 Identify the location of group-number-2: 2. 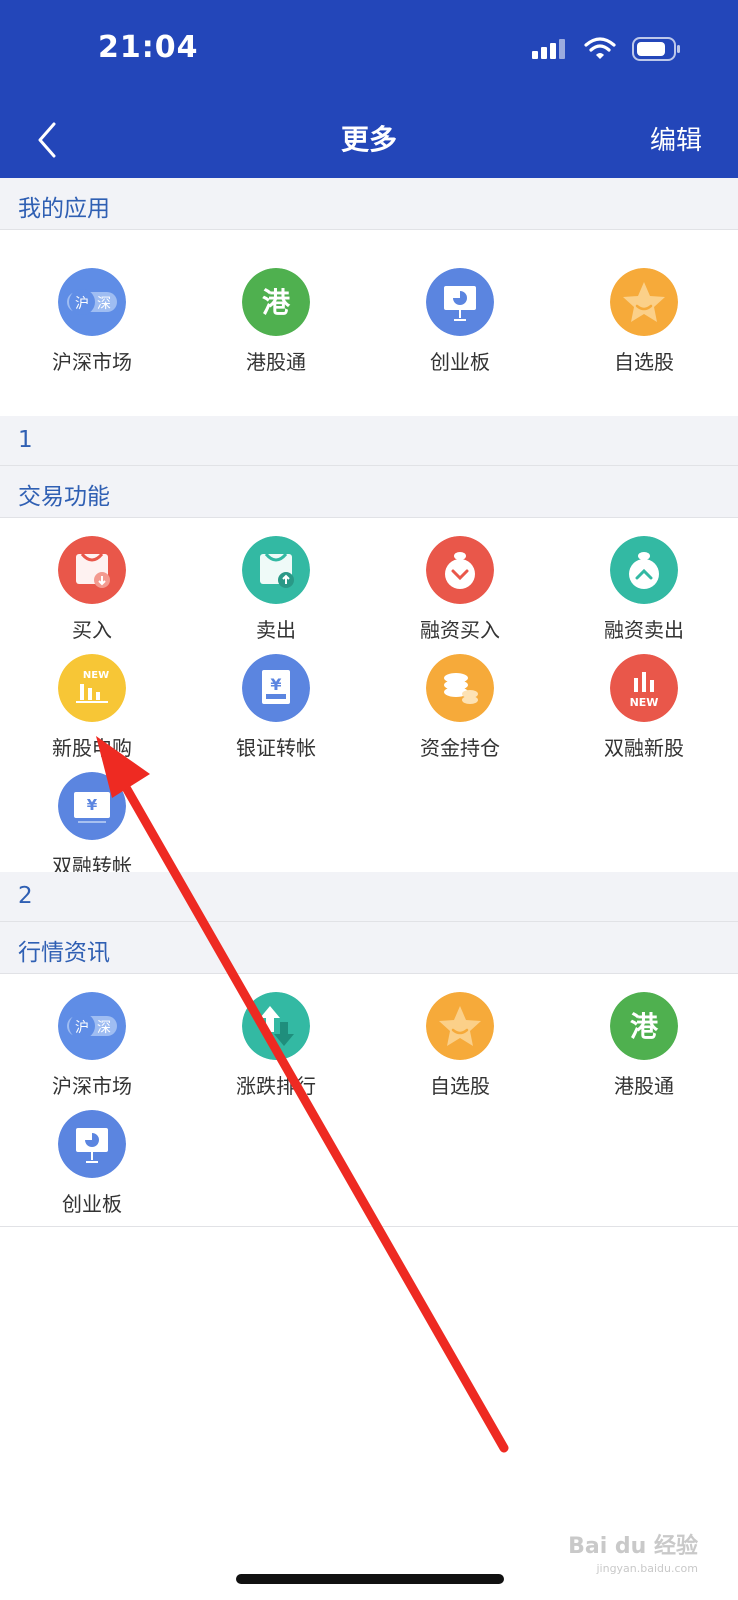
(369, 897).